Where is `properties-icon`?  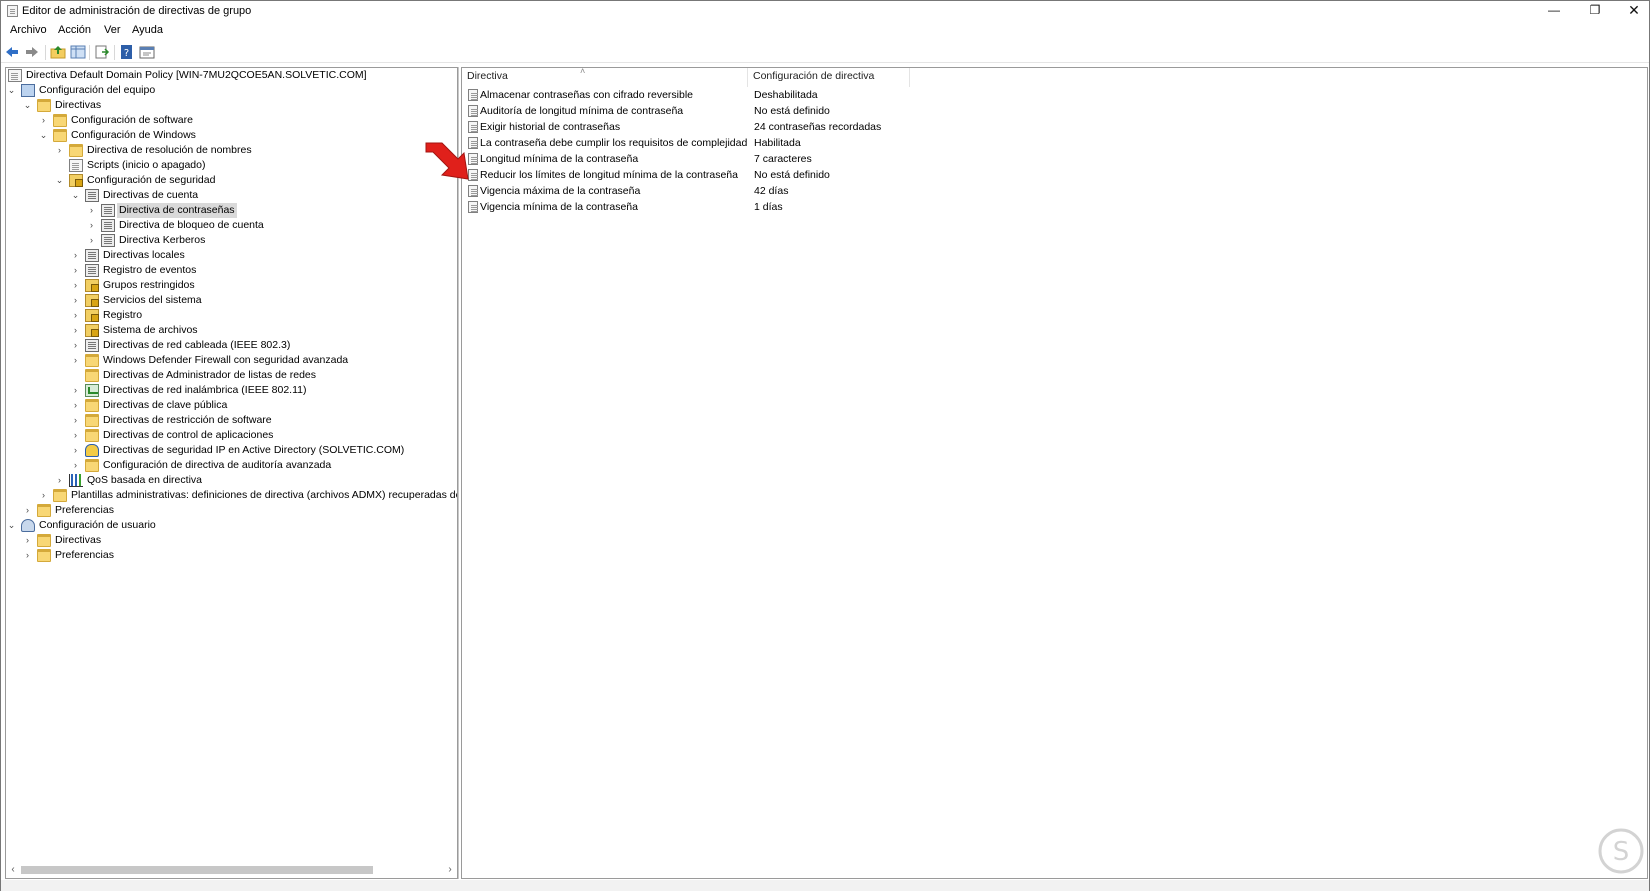
properties-icon is located at coordinates (147, 52).